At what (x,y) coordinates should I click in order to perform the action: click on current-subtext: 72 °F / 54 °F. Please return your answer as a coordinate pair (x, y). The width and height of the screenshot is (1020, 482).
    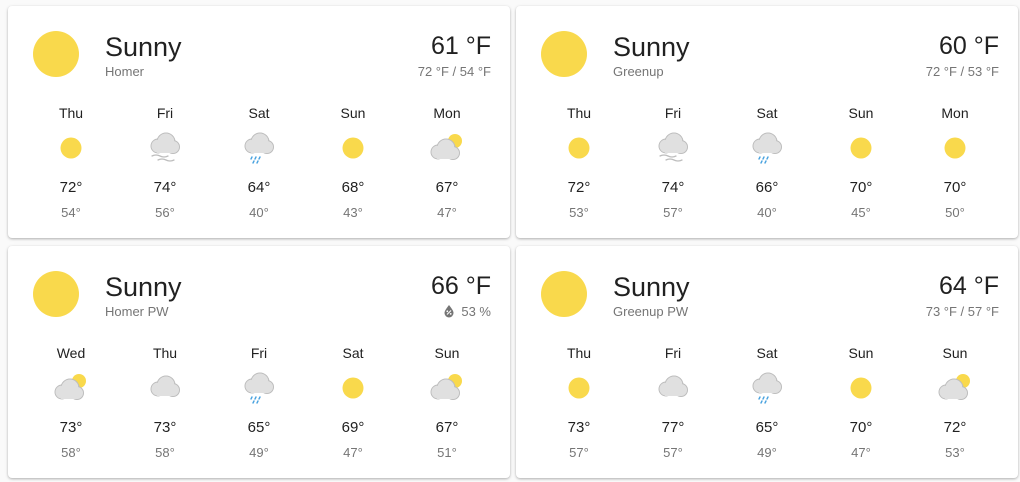
    Looking at the image, I should click on (454, 71).